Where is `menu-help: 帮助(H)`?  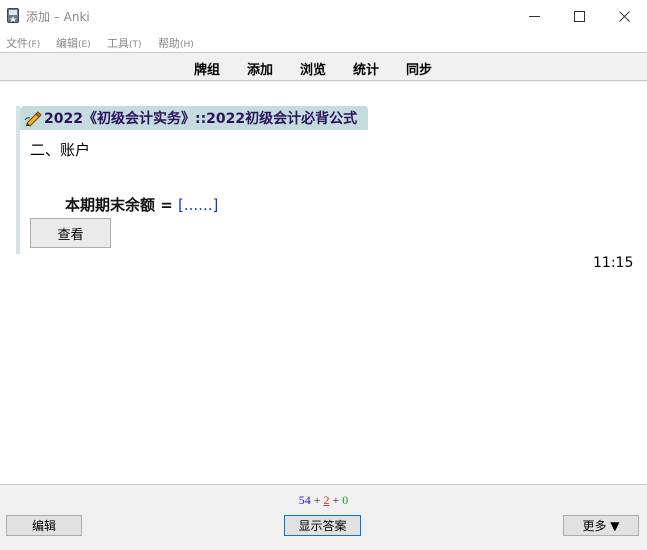 menu-help: 帮助(H) is located at coordinates (176, 43).